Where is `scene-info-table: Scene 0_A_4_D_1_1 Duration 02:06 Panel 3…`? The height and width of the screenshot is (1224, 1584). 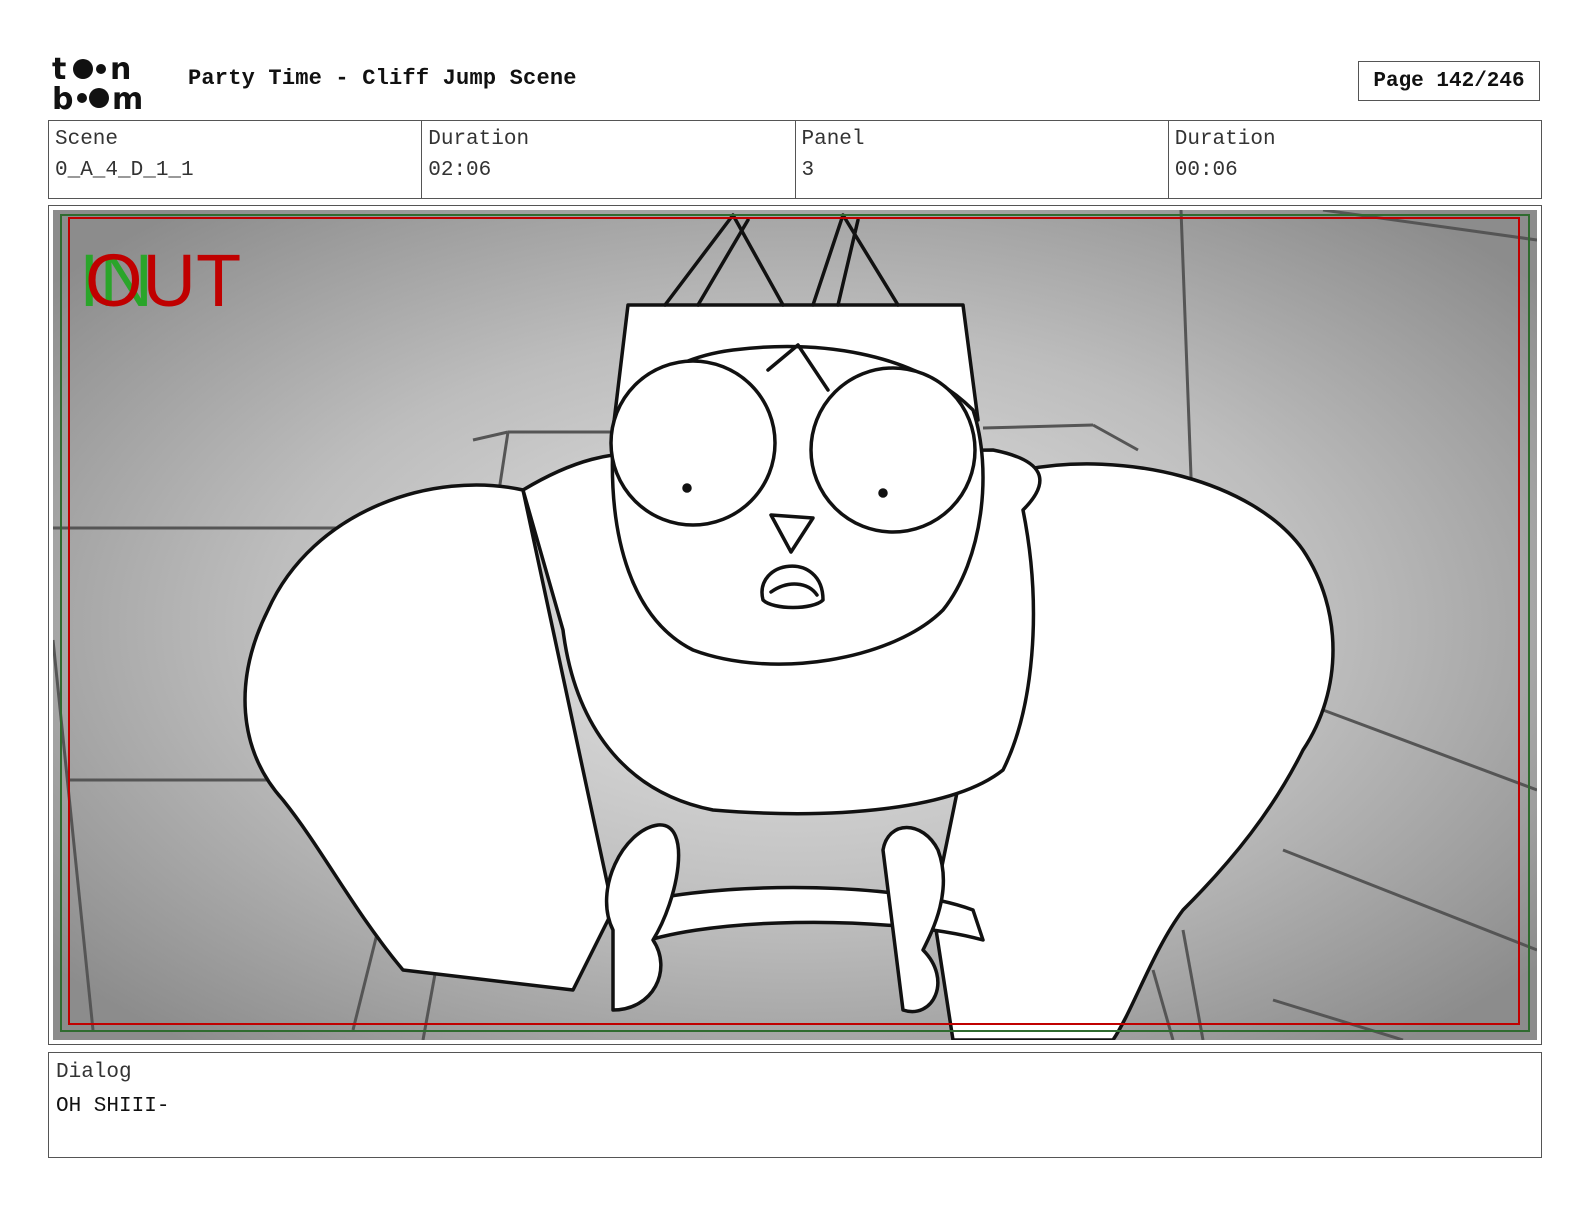
scene-info-table: Scene 0_A_4_D_1_1 Duration 02:06 Panel 3… is located at coordinates (795, 159).